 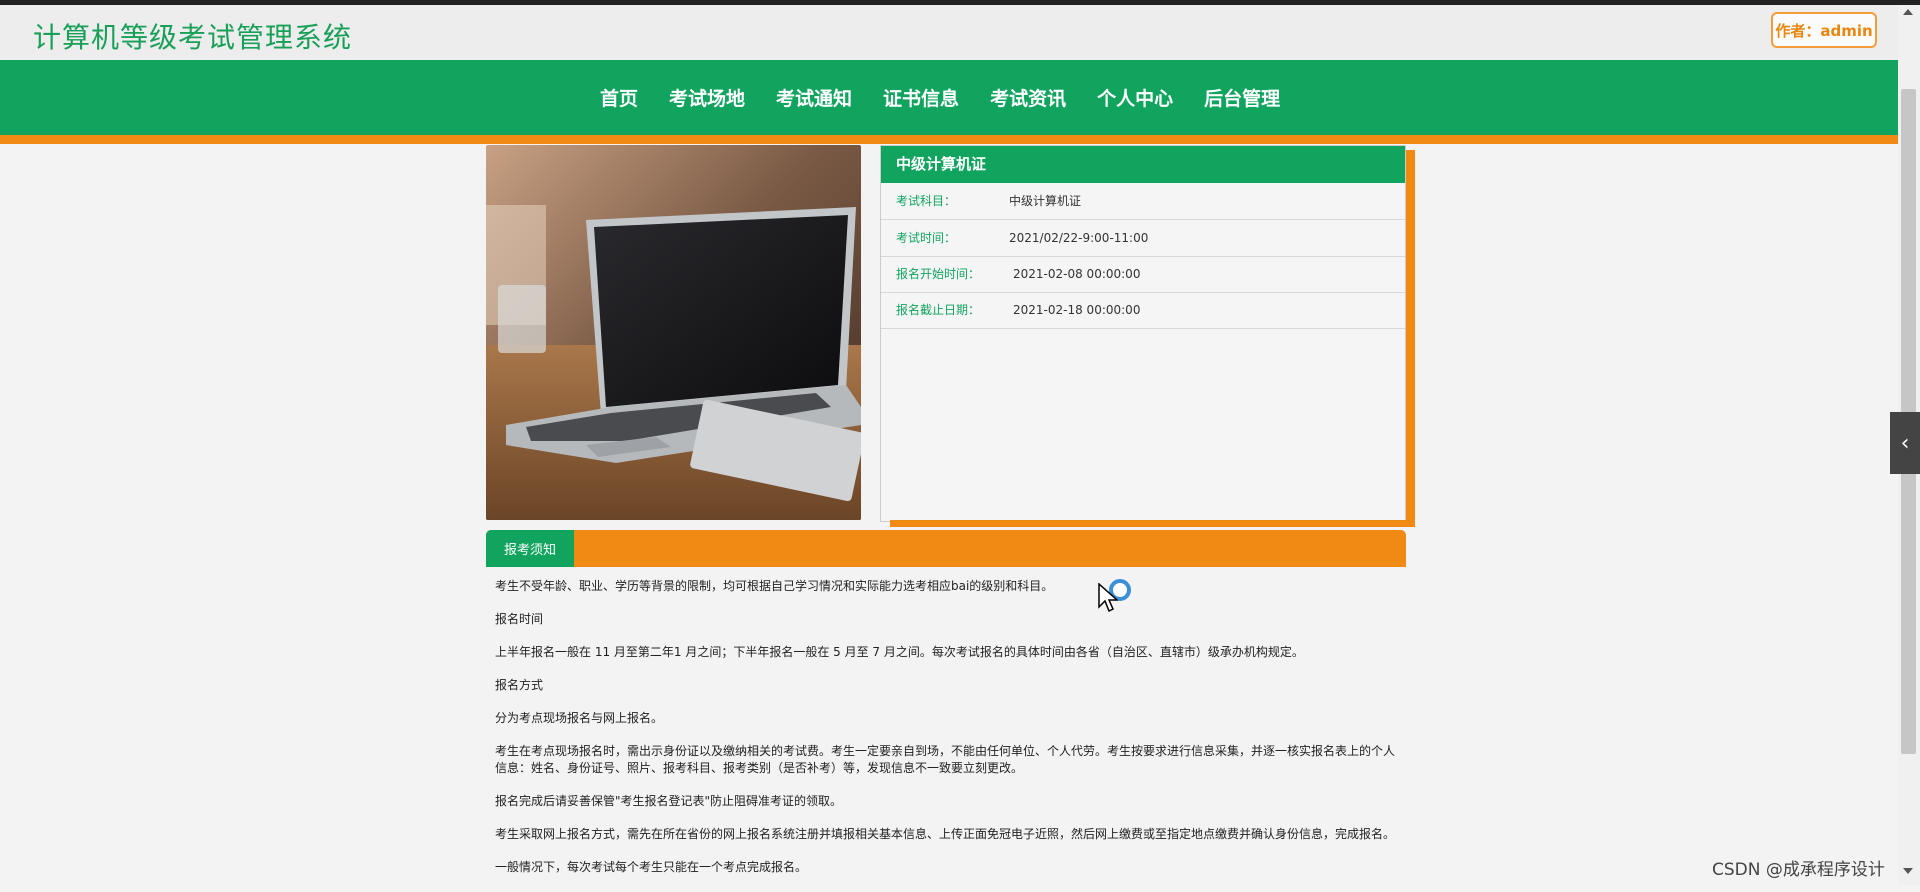 I want to click on watermark: CSDN @成承程序设计, so click(x=1798, y=870).